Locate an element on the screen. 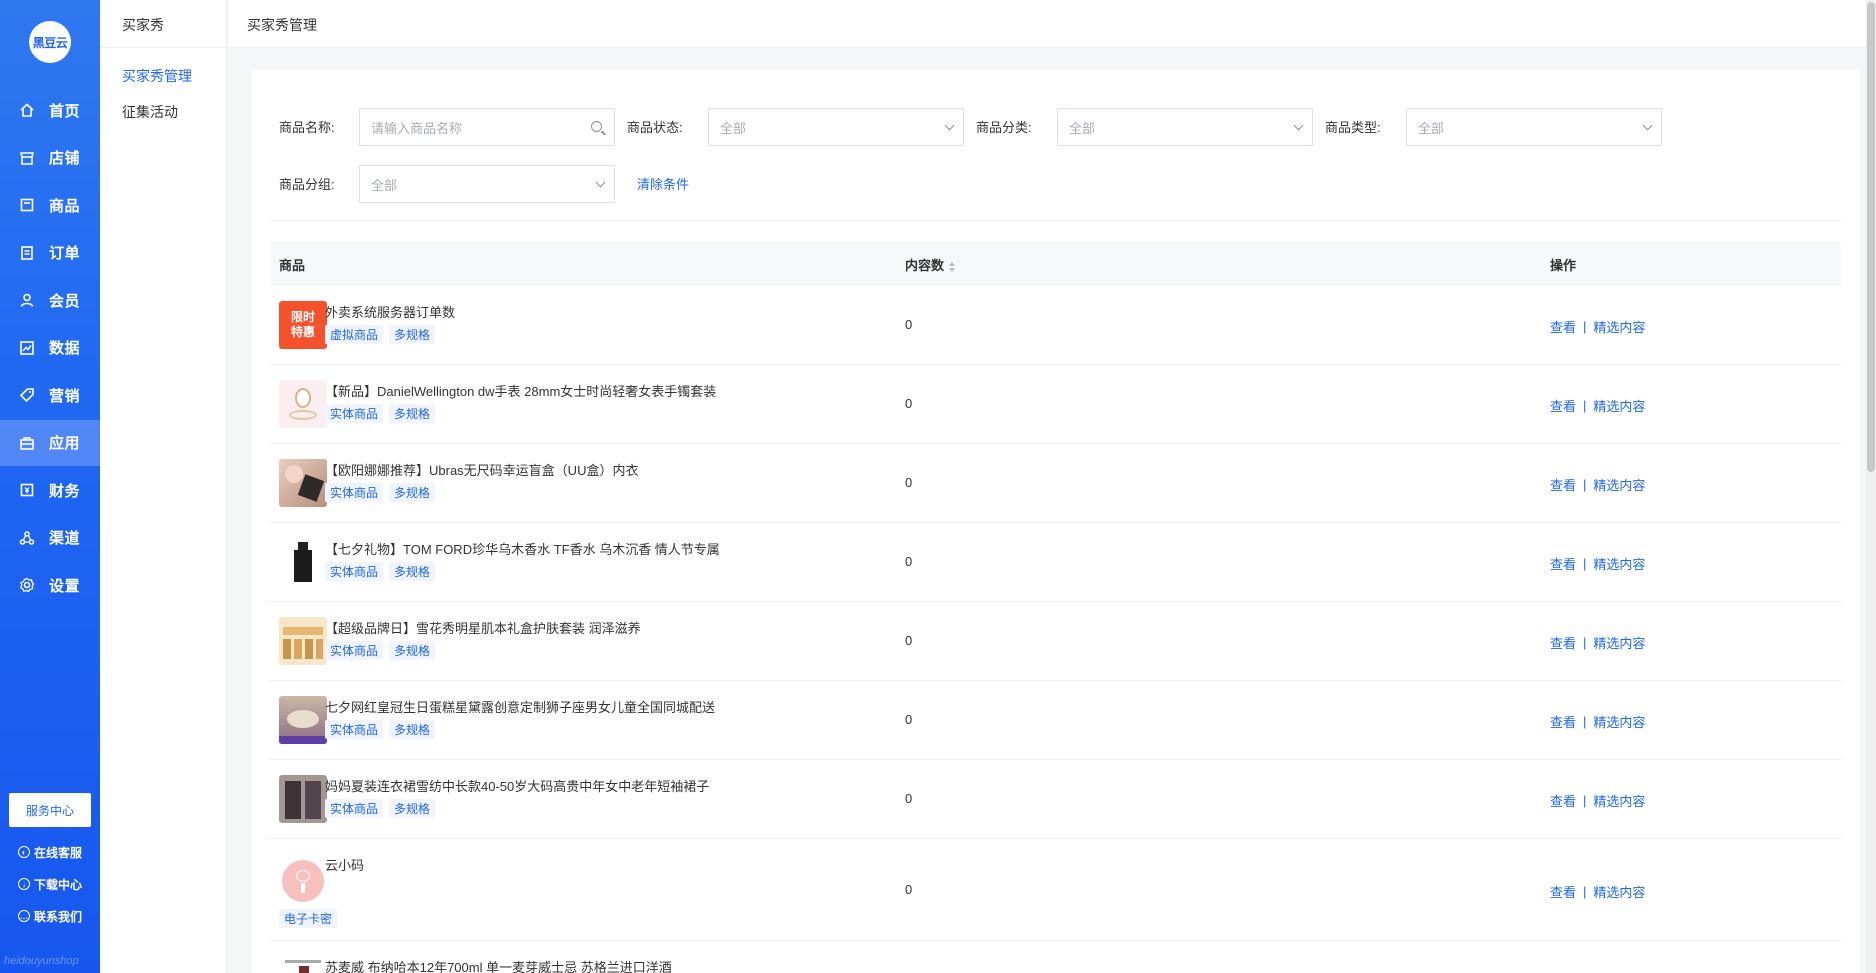 The image size is (1876, 973). col-header-count: 内容数 is located at coordinates (930, 264).